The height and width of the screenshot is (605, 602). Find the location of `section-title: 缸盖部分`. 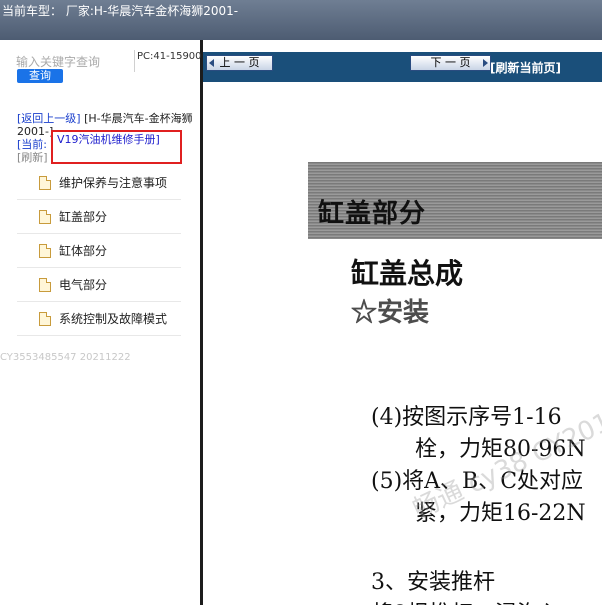

section-title: 缸盖部分 is located at coordinates (372, 214).